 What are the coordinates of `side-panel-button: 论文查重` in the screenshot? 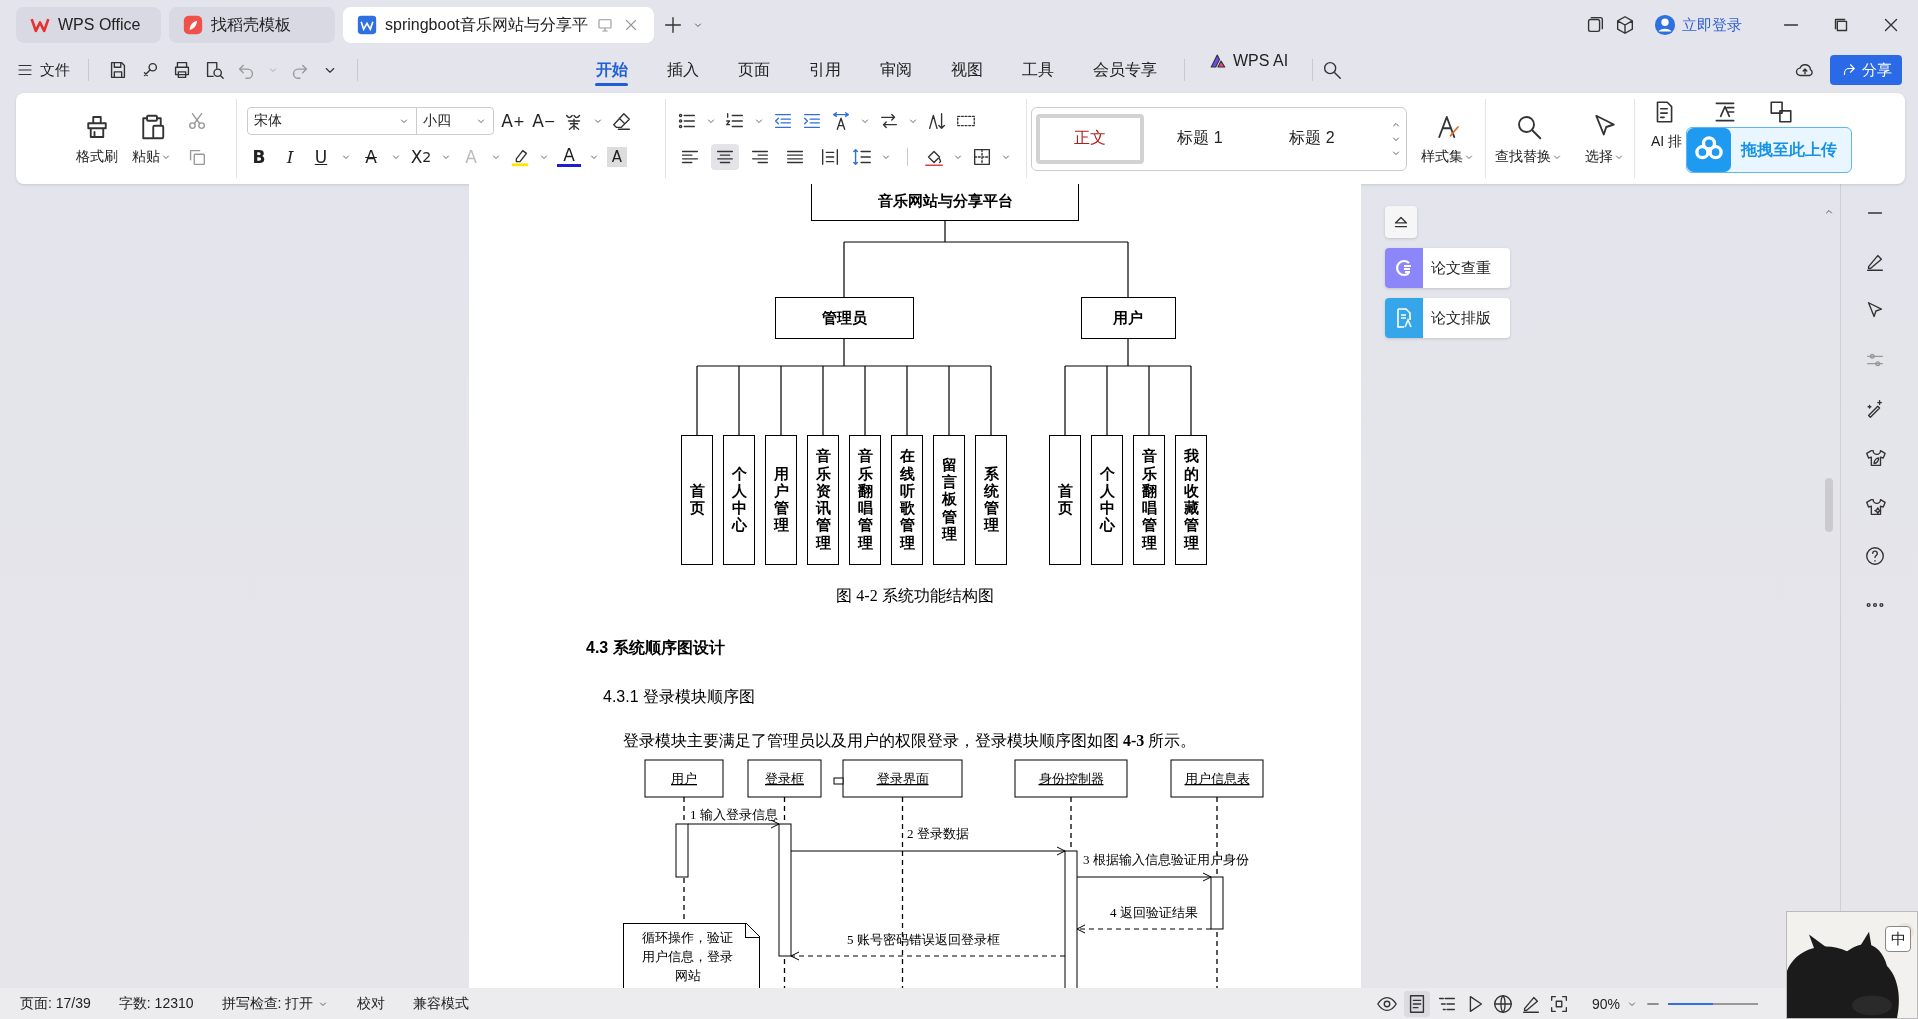 It's located at (1447, 268).